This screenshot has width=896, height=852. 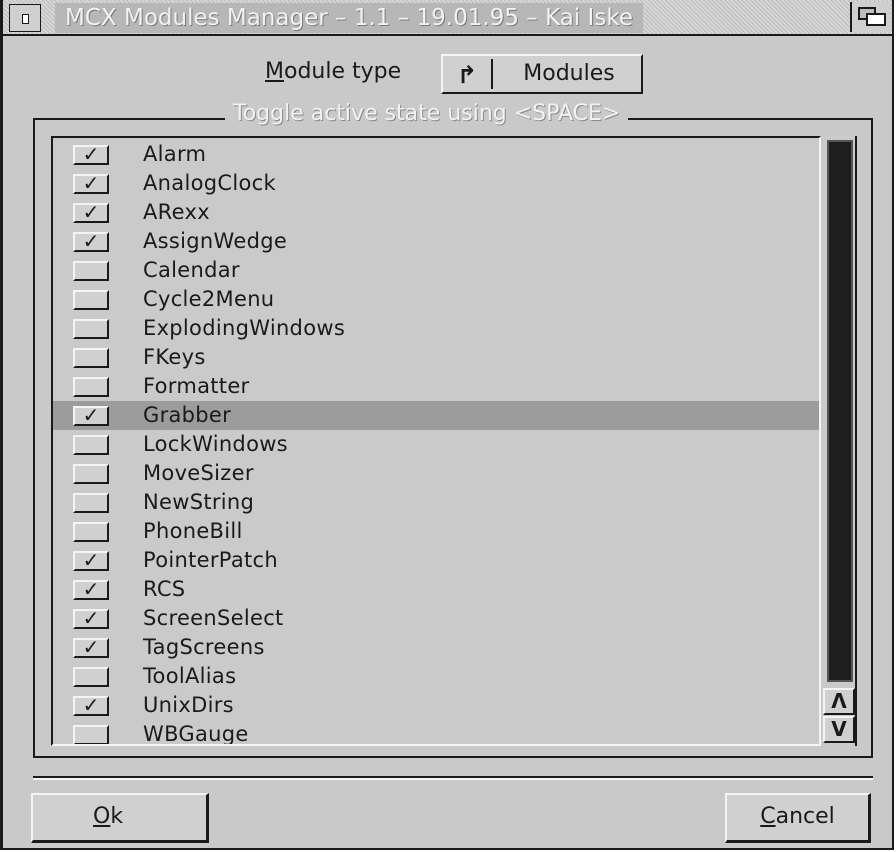 What do you see at coordinates (274, 71) in the screenshot?
I see `module-type-hotkey: M` at bounding box center [274, 71].